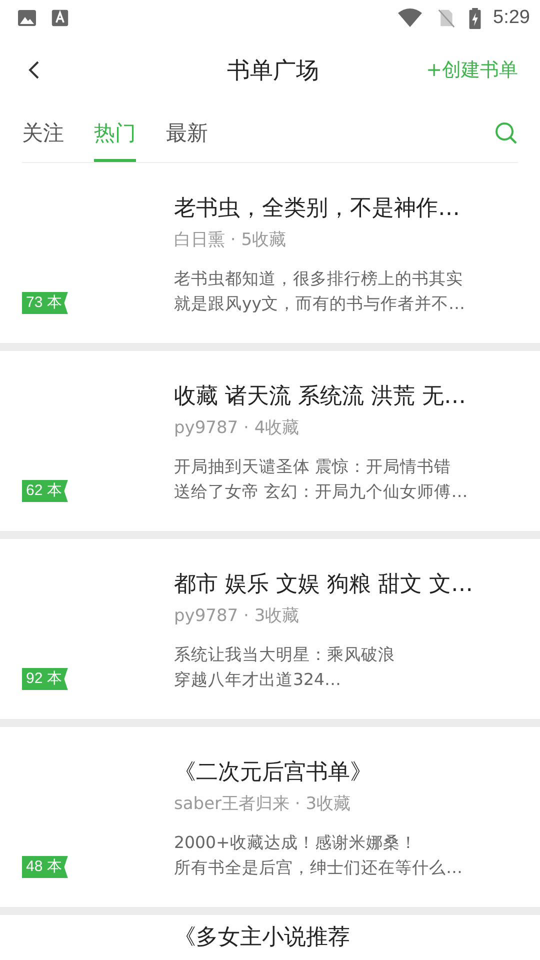  Describe the element at coordinates (187, 133) in the screenshot. I see `tab: 最新` at that location.